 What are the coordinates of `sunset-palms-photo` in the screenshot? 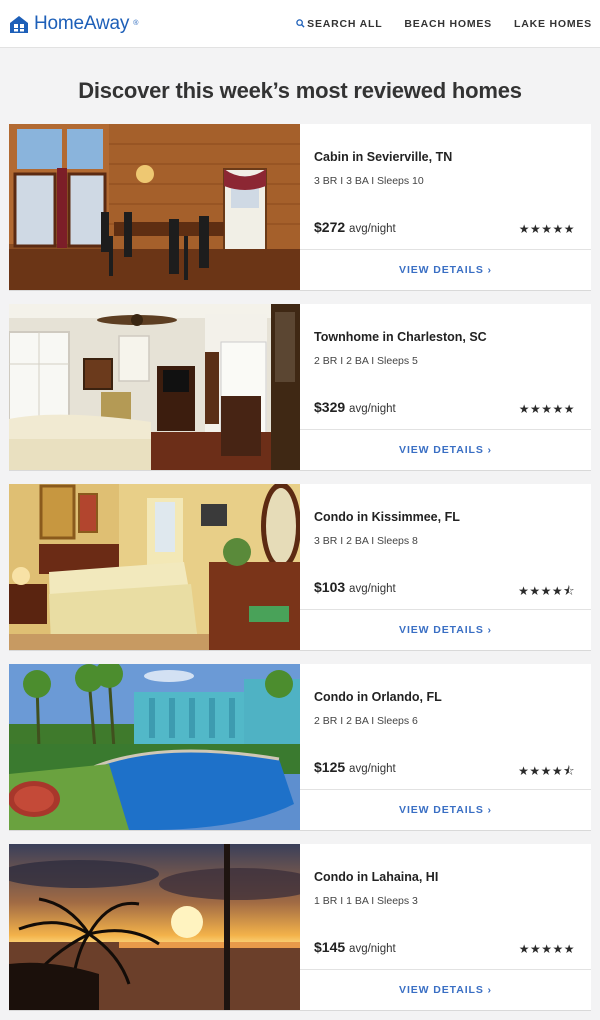 It's located at (154, 927).